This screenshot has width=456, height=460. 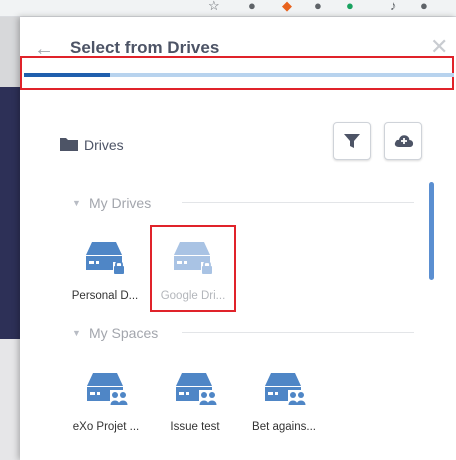 What do you see at coordinates (431, 231) in the screenshot?
I see `scrollbar` at bounding box center [431, 231].